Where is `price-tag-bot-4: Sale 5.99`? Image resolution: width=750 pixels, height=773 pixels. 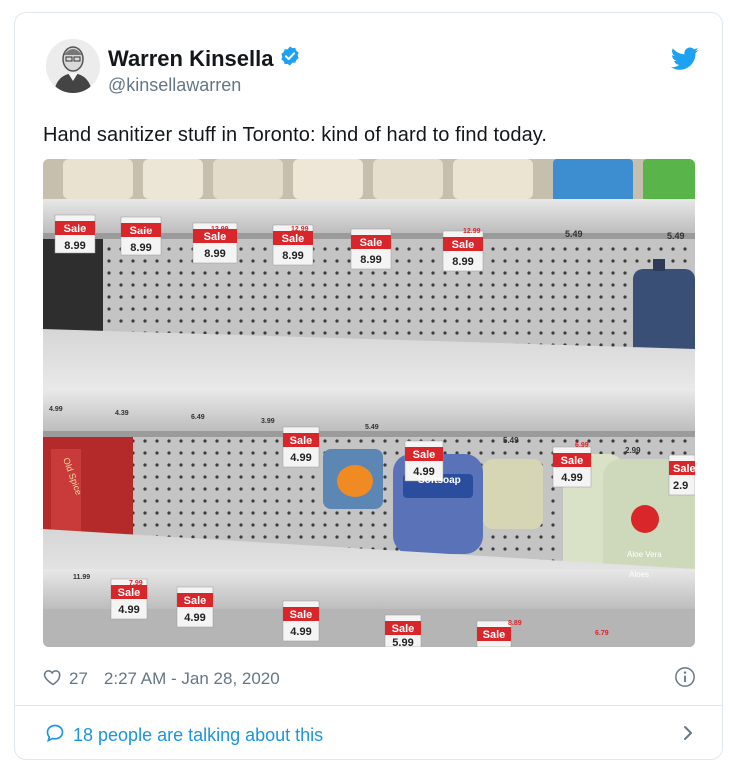 price-tag-bot-4: Sale 5.99 is located at coordinates (403, 630).